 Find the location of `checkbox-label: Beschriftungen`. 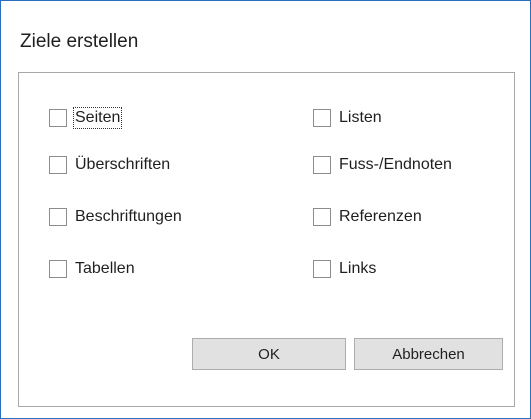

checkbox-label: Beschriftungen is located at coordinates (128, 216).